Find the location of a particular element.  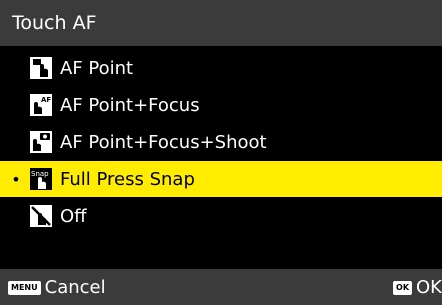

cancel-label: Cancel is located at coordinates (75, 287).